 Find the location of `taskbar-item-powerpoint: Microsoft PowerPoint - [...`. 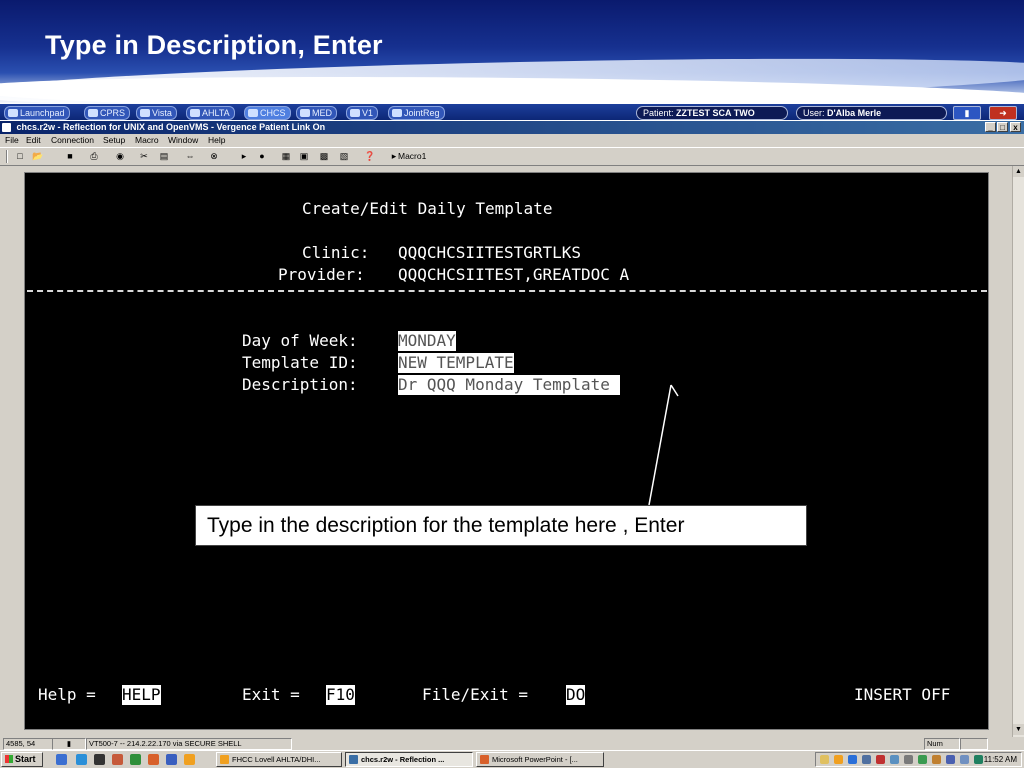

taskbar-item-powerpoint: Microsoft PowerPoint - [... is located at coordinates (540, 759).